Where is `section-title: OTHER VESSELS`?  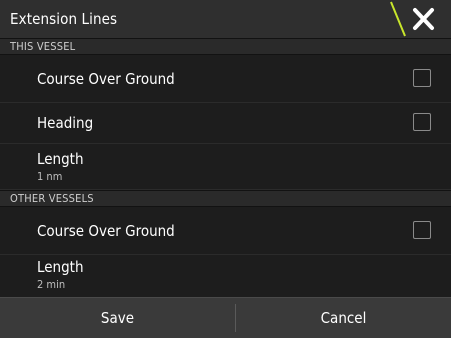
section-title: OTHER VESSELS is located at coordinates (52, 198).